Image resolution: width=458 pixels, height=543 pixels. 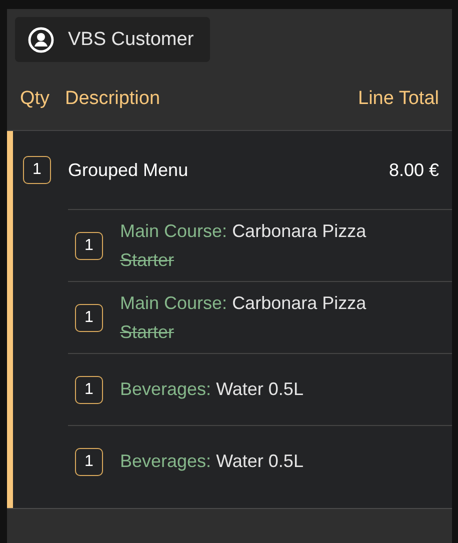 What do you see at coordinates (41, 39) in the screenshot?
I see `user-icon` at bounding box center [41, 39].